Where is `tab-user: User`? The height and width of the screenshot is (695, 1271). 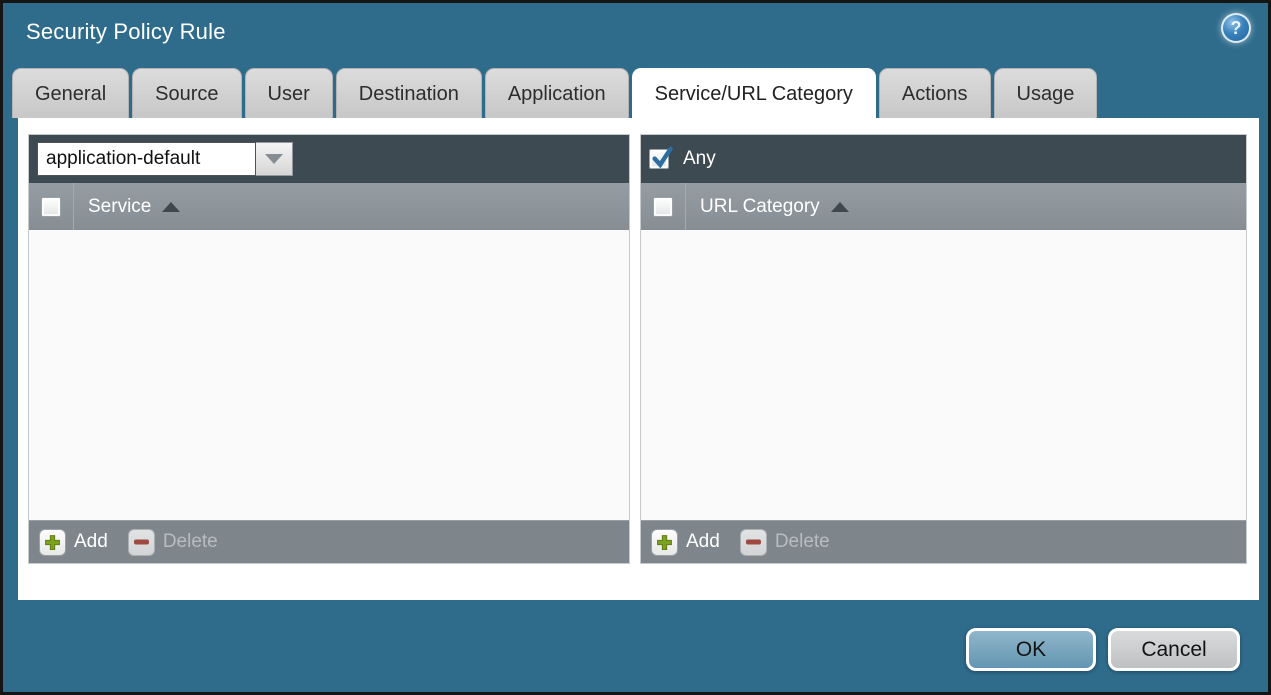
tab-user: User is located at coordinates (288, 93).